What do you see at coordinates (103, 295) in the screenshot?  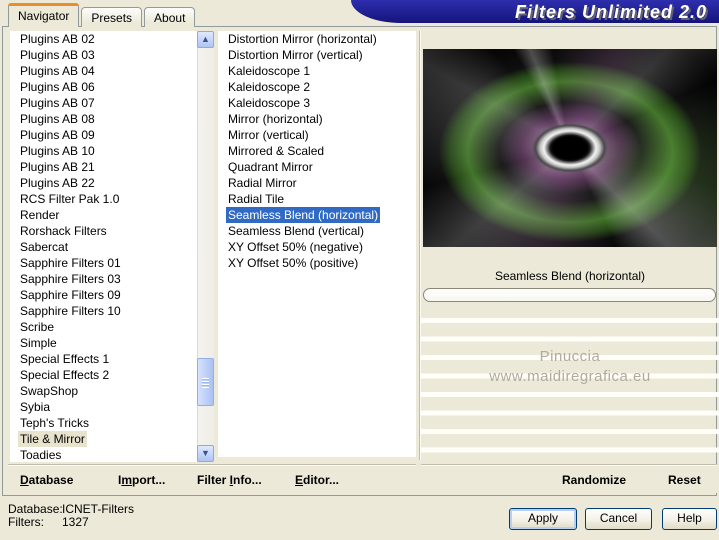 I see `list-item: Sapphire Filters 09` at bounding box center [103, 295].